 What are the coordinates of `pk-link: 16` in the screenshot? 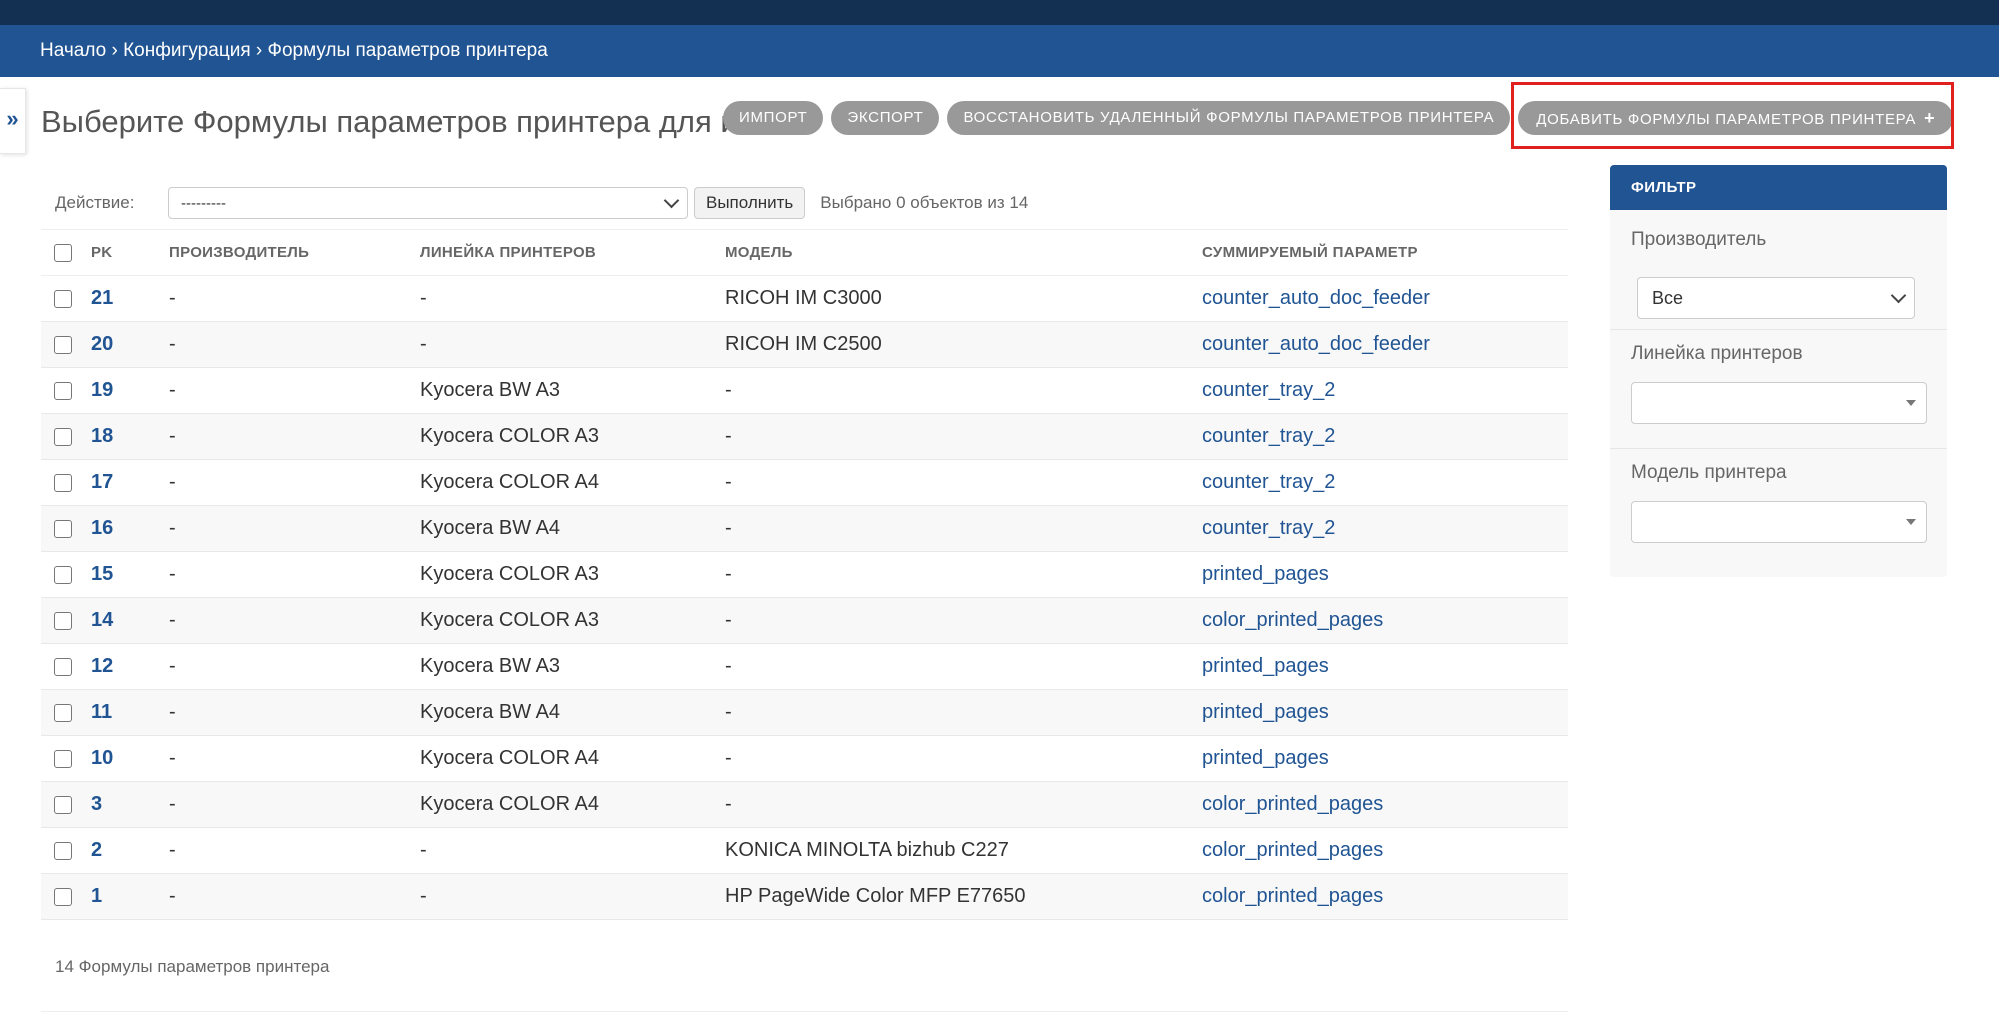 It's located at (102, 528).